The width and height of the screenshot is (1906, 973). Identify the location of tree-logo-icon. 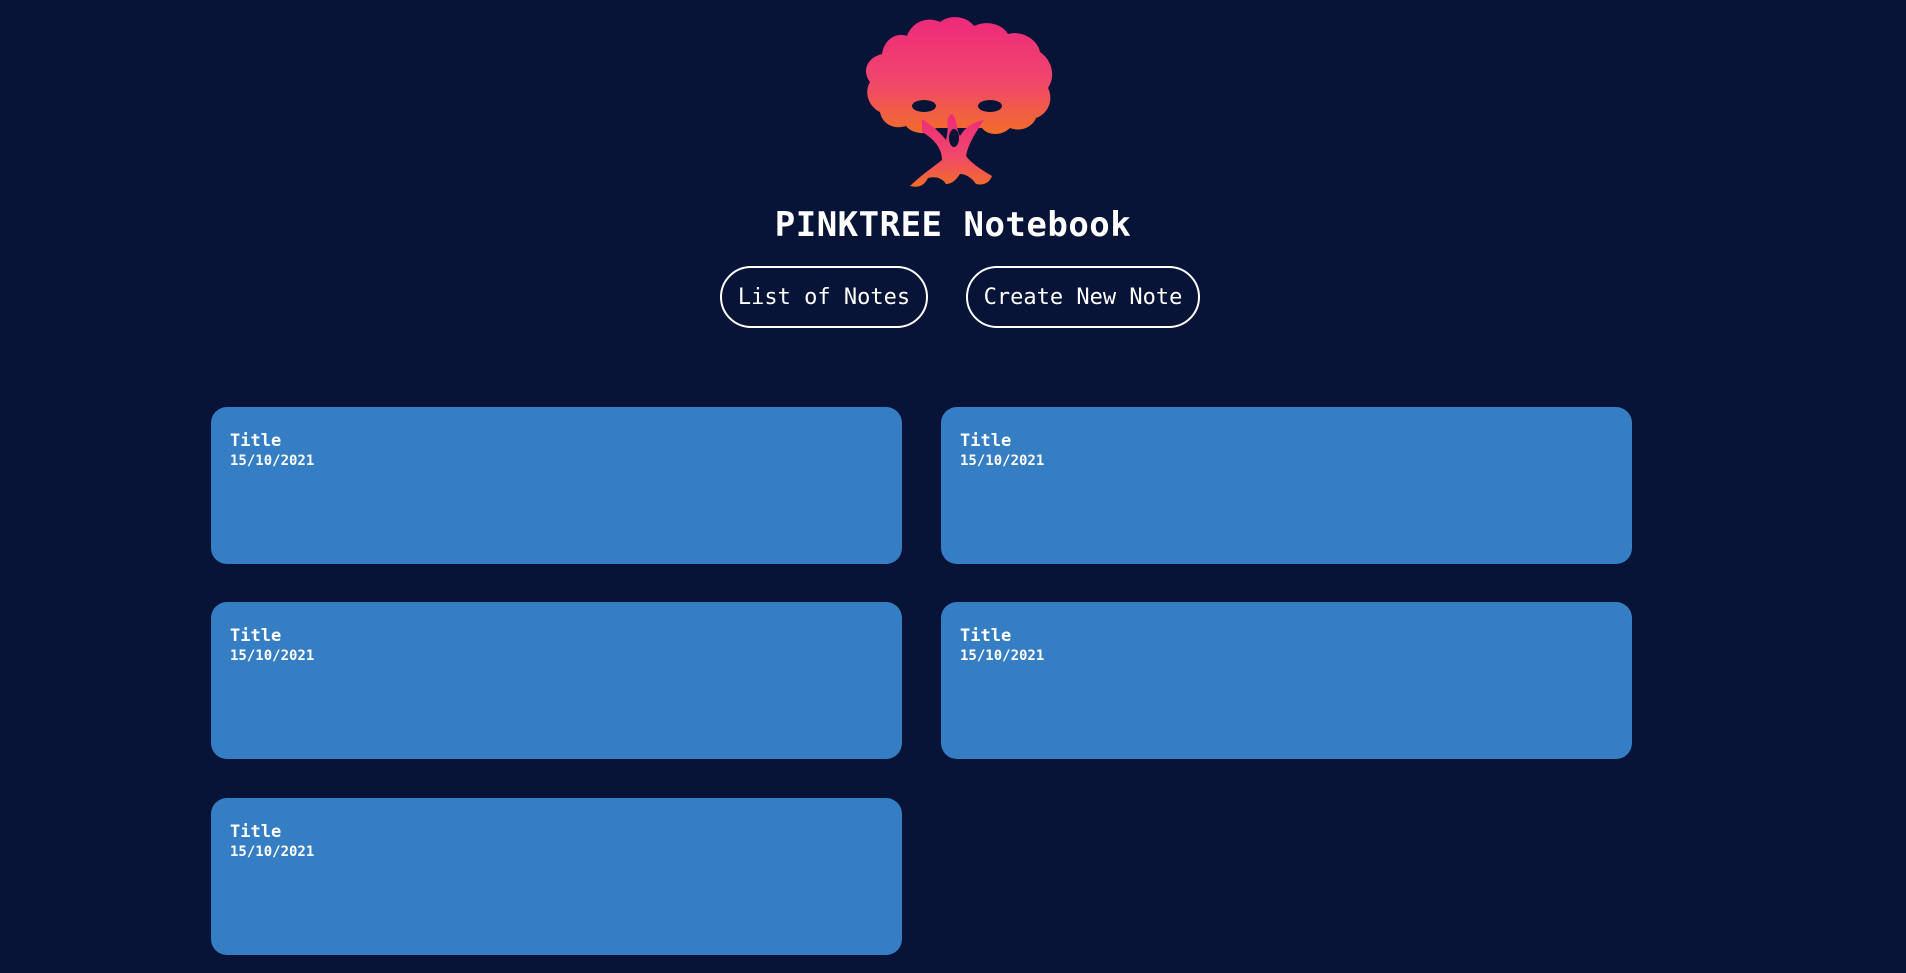
(959, 102).